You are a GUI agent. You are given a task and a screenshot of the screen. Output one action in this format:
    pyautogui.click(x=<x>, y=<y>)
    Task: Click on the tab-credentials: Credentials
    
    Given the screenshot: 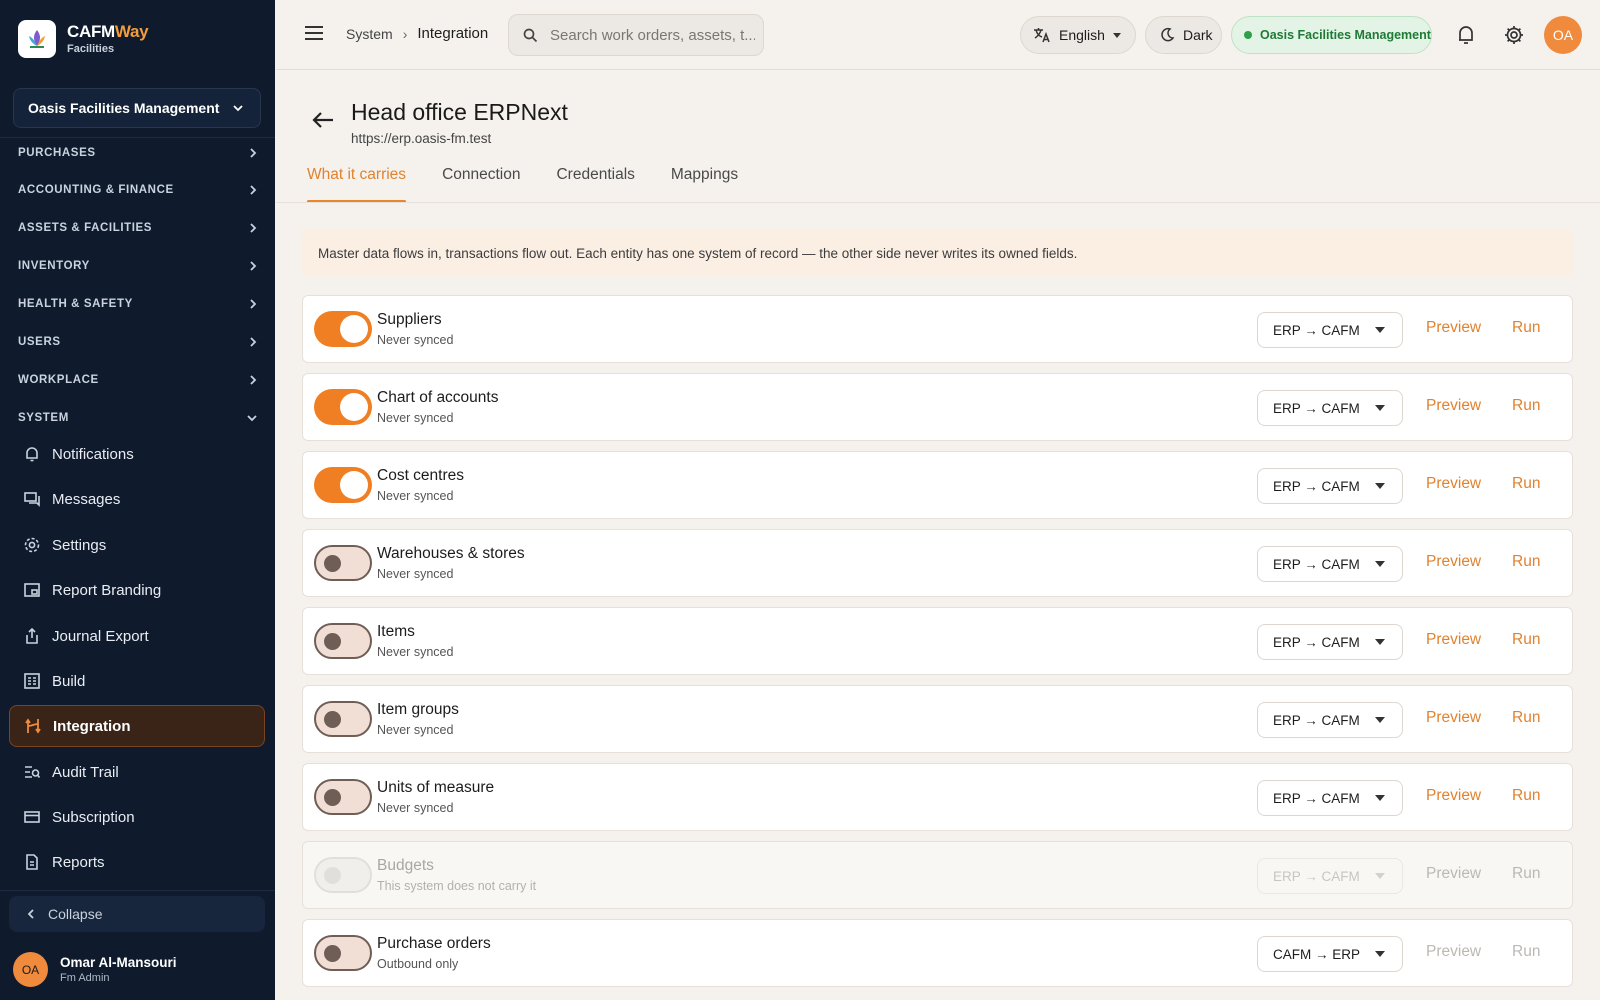 What is the action you would take?
    pyautogui.click(x=595, y=181)
    